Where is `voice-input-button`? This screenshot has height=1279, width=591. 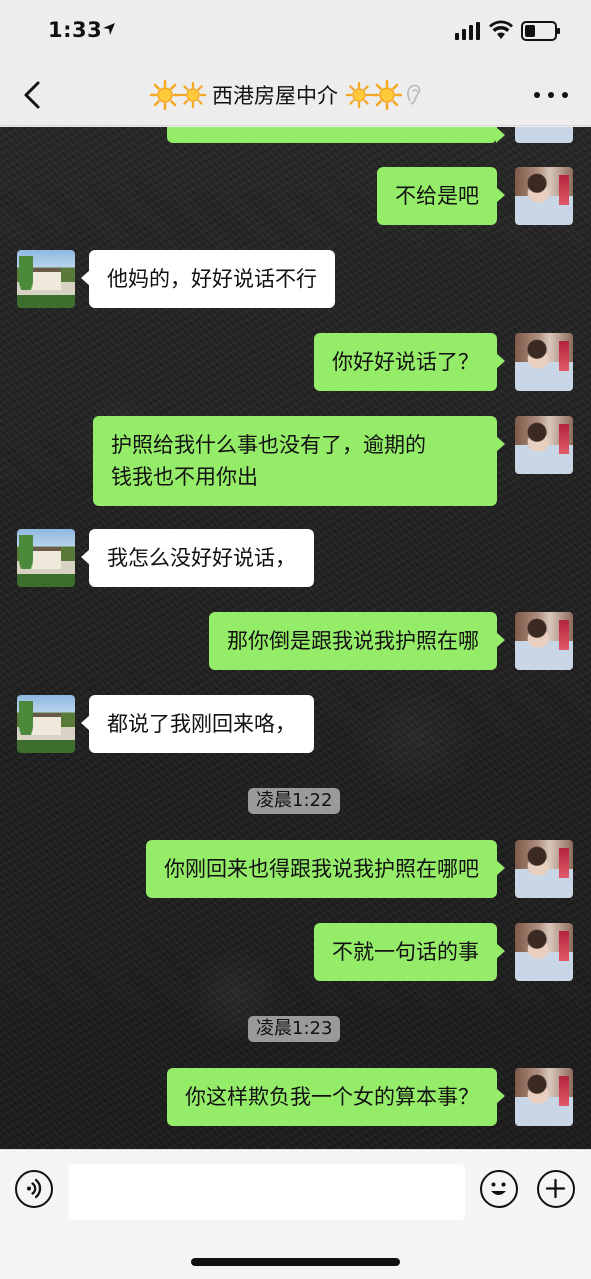 voice-input-button is located at coordinates (34, 1189).